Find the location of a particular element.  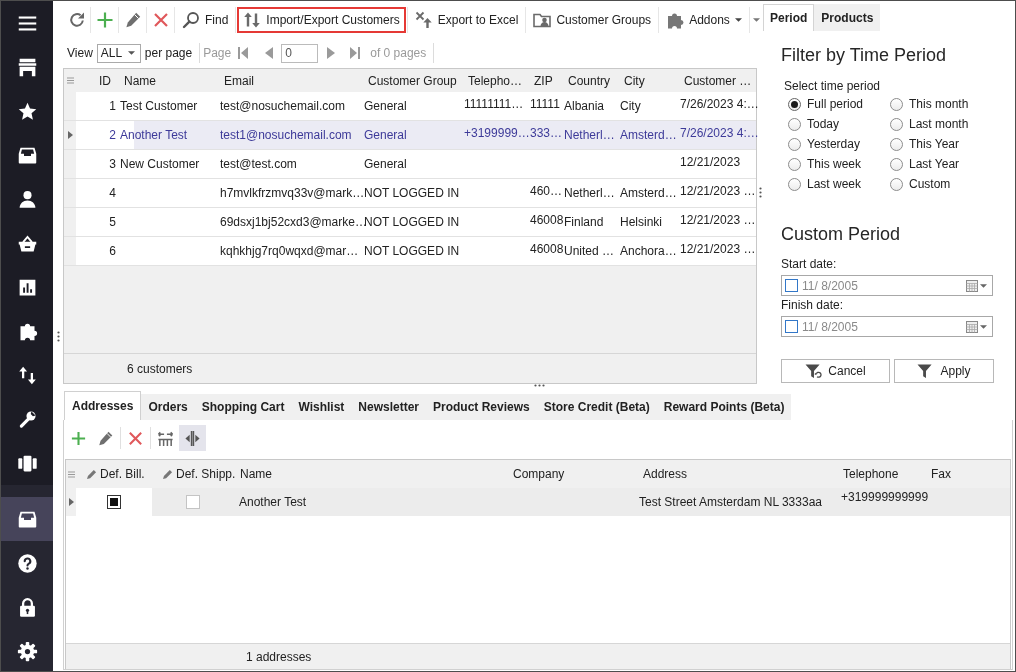

radio-label: Last week is located at coordinates (834, 184).